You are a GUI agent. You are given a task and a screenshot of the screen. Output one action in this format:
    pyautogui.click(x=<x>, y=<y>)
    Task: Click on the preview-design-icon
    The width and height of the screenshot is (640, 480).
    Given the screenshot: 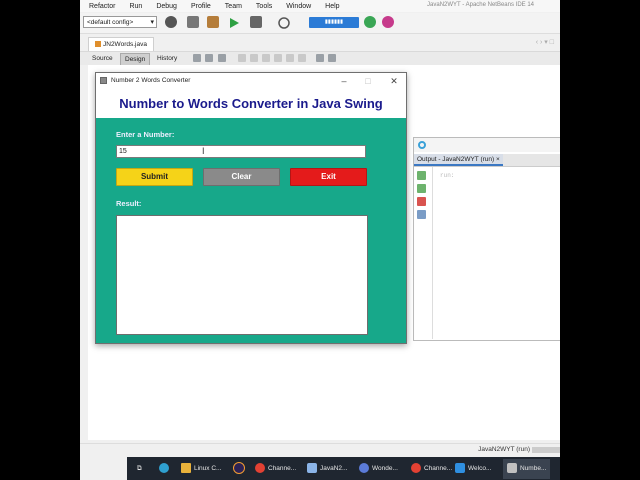 What is the action you would take?
    pyautogui.click(x=222, y=58)
    